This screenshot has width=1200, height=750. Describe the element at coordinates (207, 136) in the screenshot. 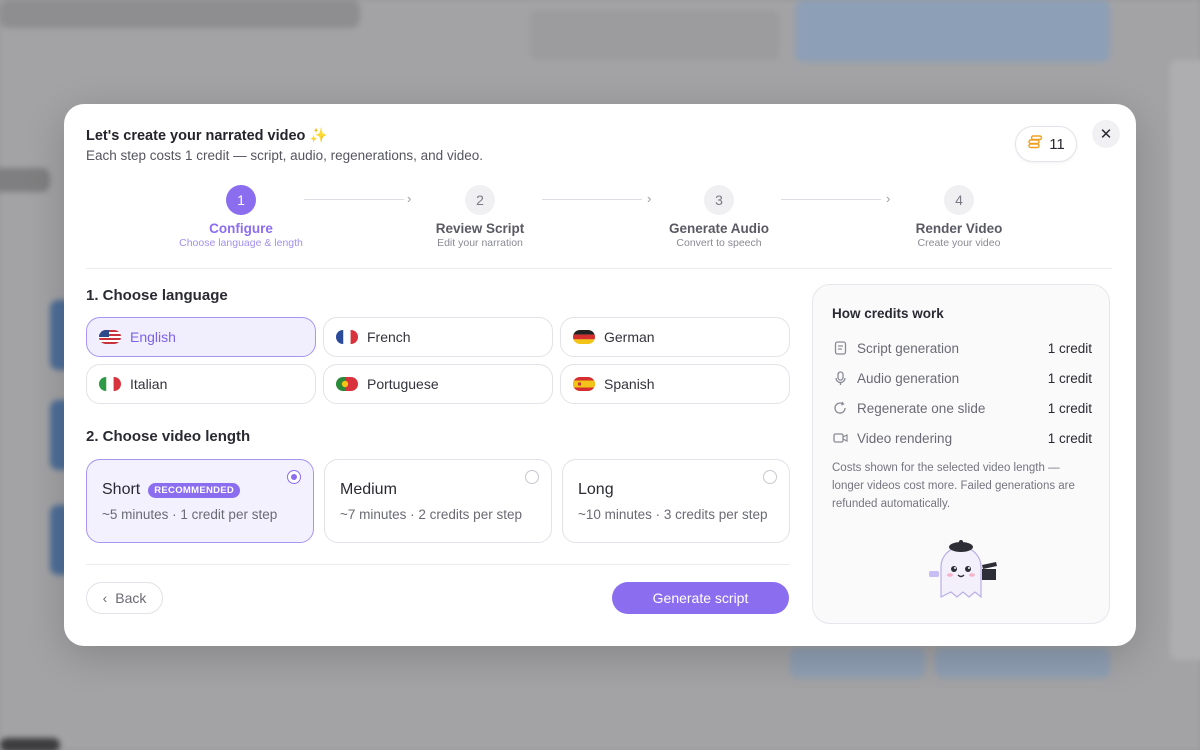

I see `modal-title: Let's create your narrated video ✨` at that location.